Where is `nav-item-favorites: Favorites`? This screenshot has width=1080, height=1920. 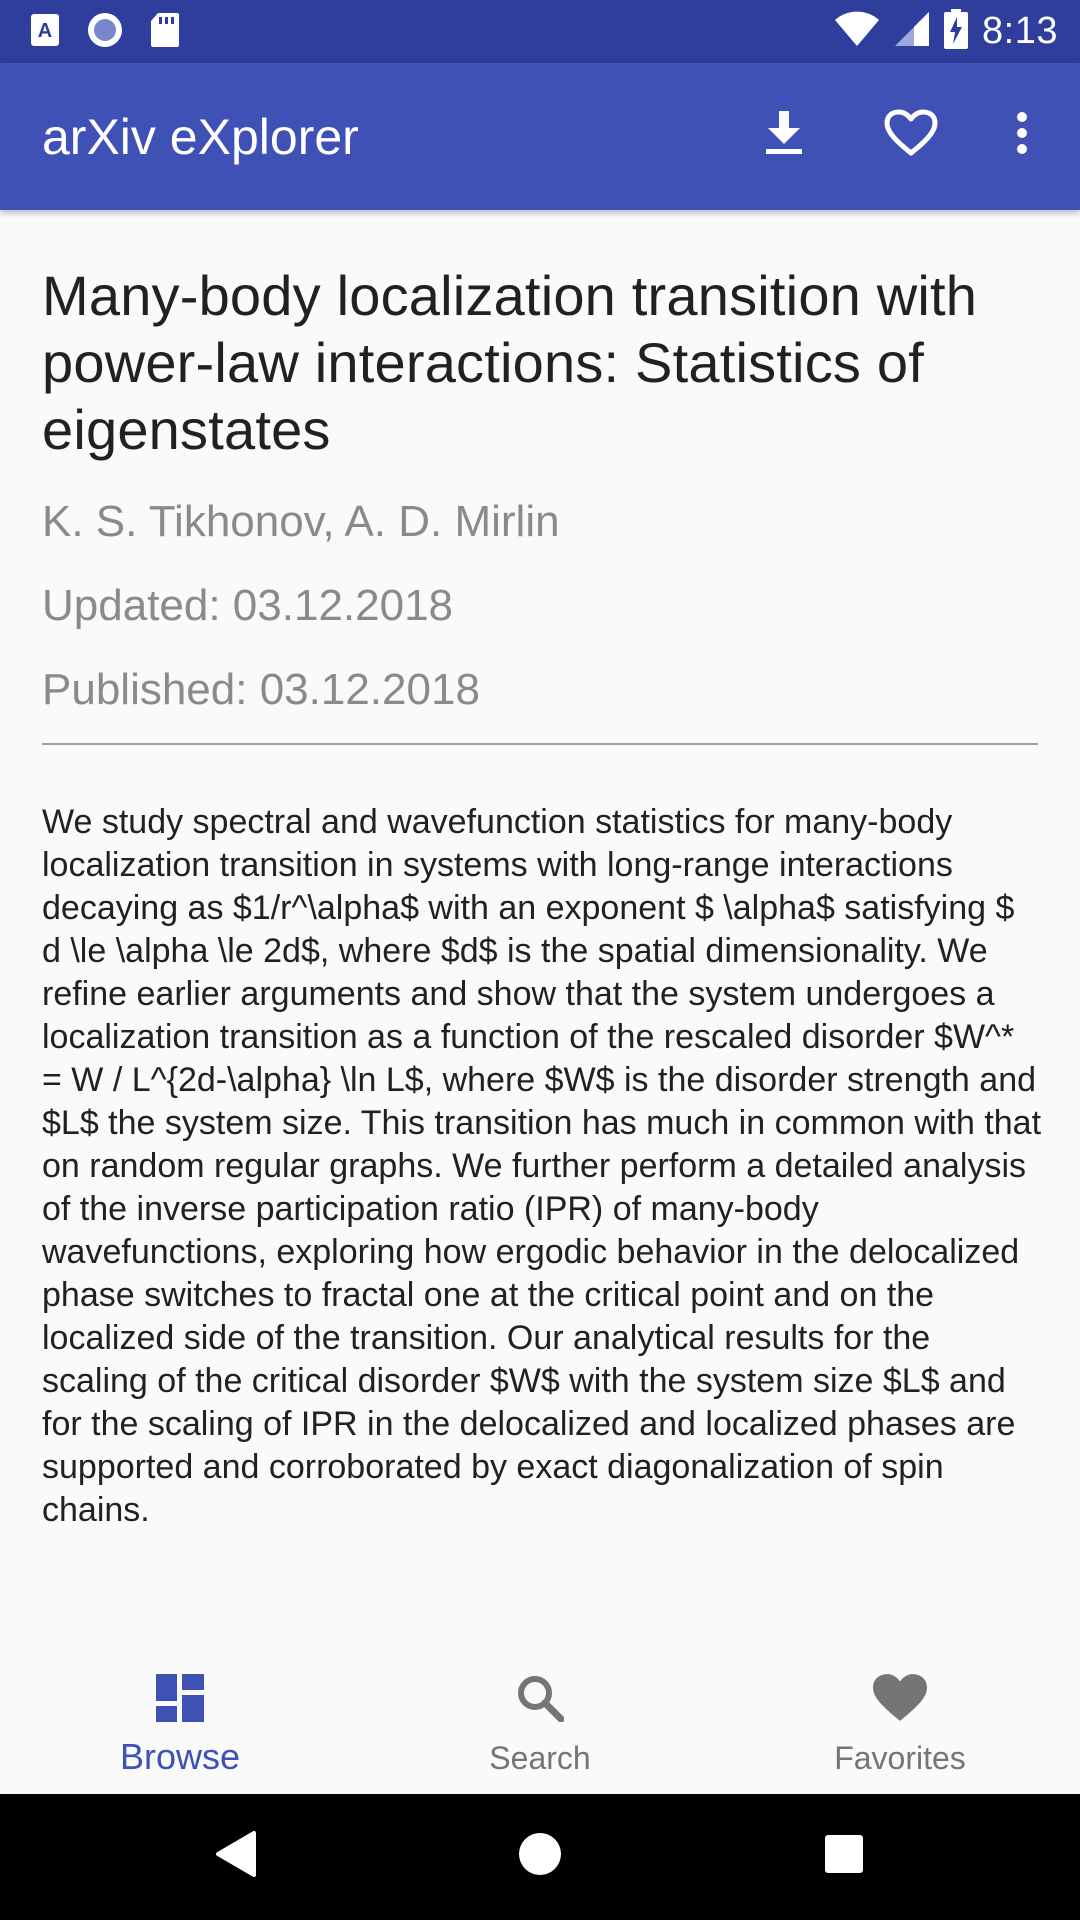
nav-item-favorites: Favorites is located at coordinates (900, 1717).